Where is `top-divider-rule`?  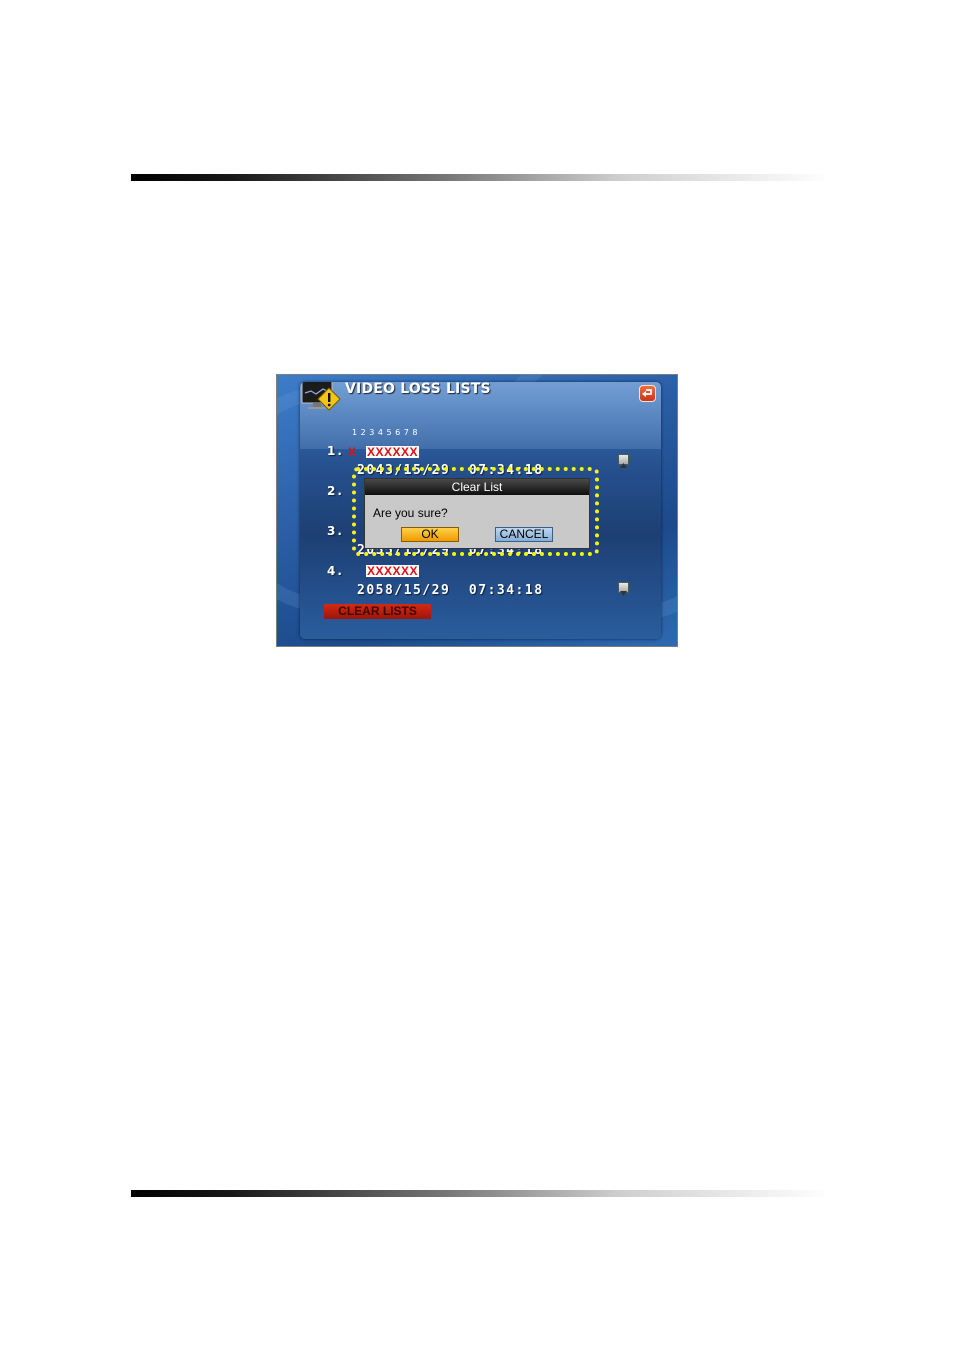 top-divider-rule is located at coordinates (481, 177).